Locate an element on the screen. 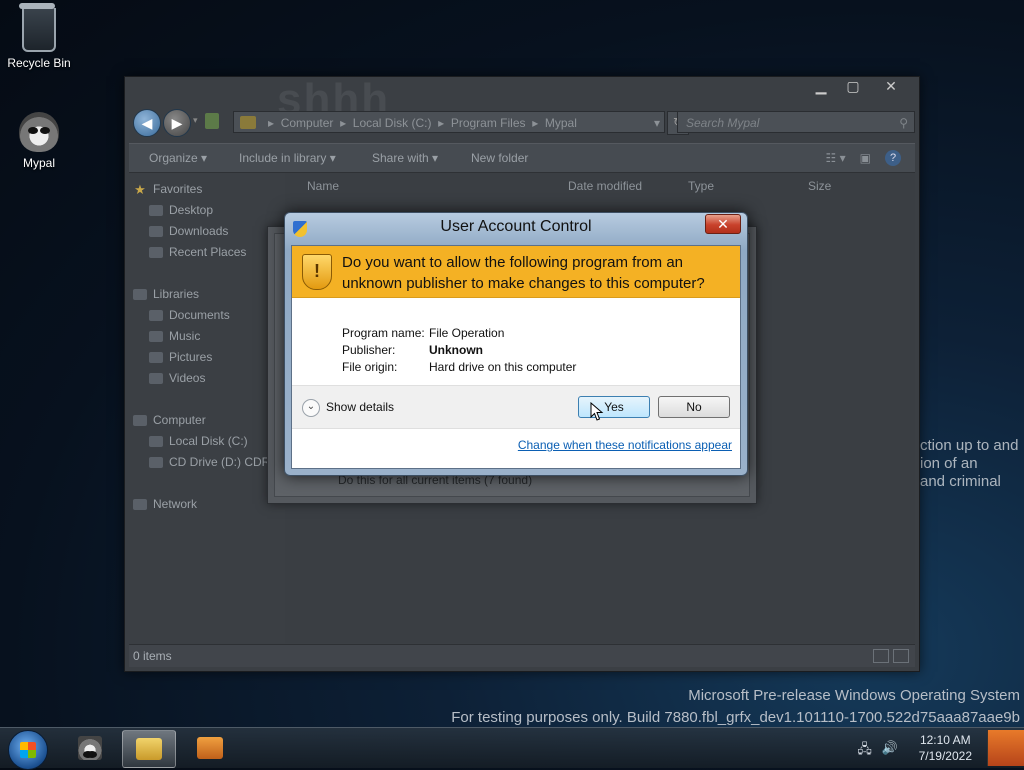 This screenshot has width=1024, height=770. address-dropdown-icon: ▾ is located at coordinates (657, 123).